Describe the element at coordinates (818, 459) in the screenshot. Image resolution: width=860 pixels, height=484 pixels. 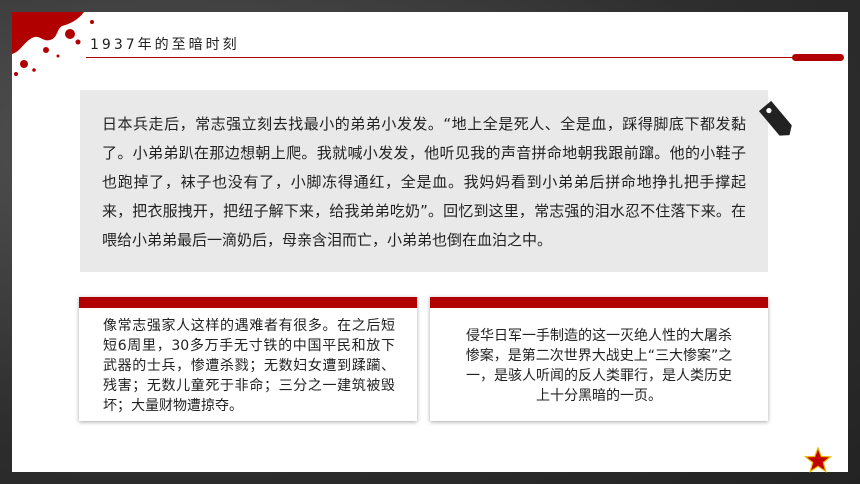
I see `red-star-icon` at that location.